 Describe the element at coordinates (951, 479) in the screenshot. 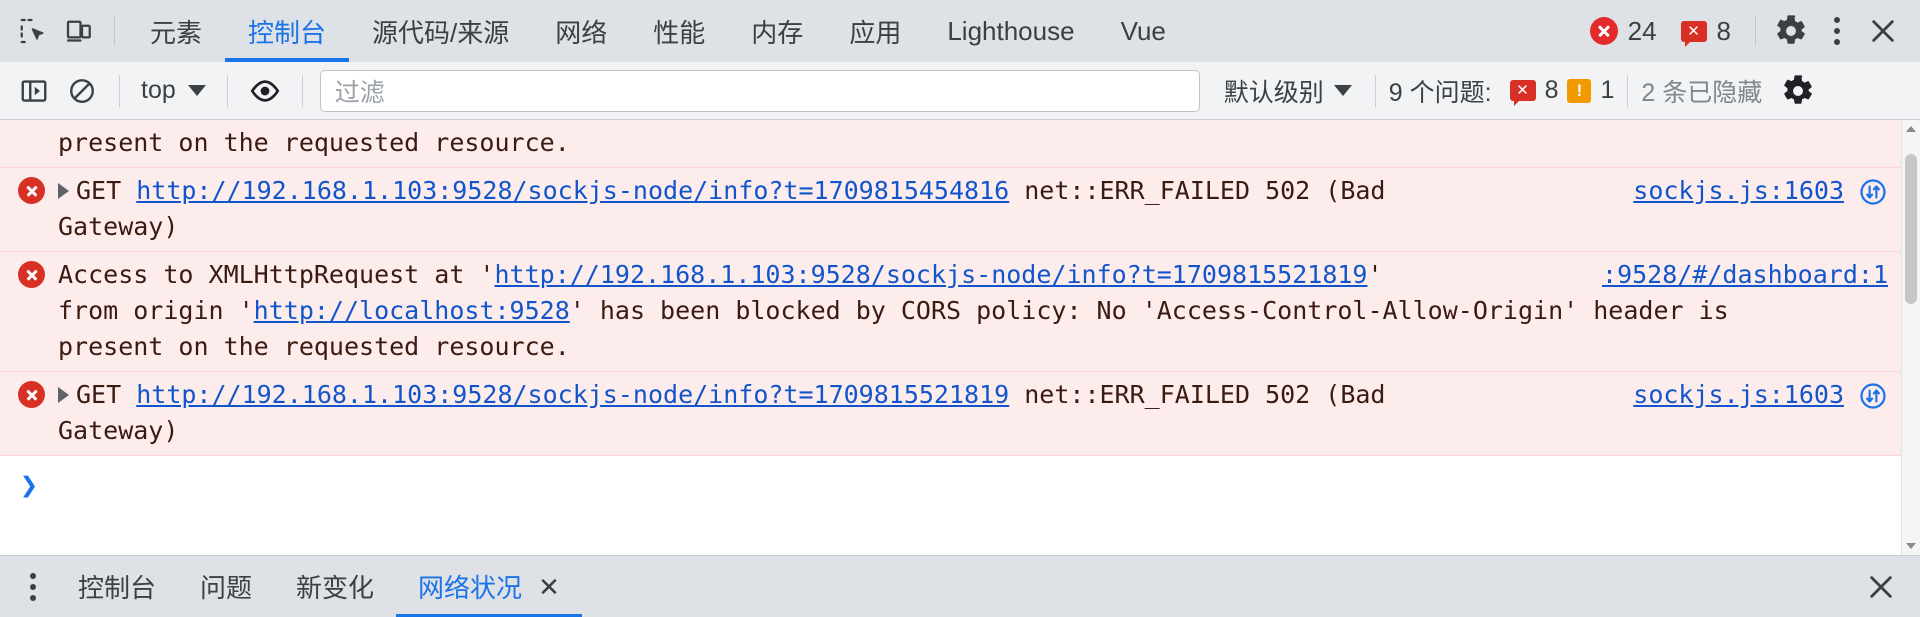

I see `console-prompt: ❯` at that location.